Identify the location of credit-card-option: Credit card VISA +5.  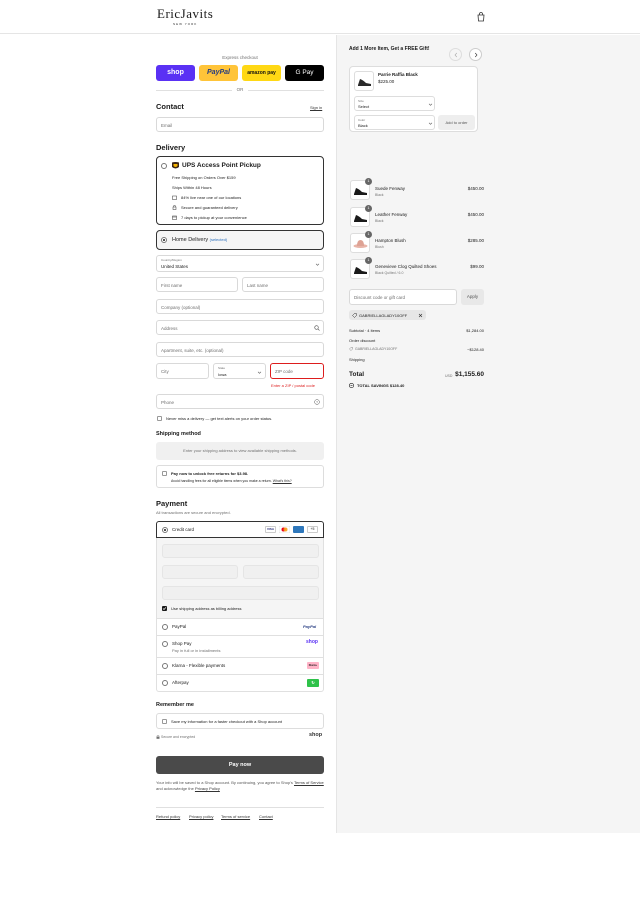
(240, 529).